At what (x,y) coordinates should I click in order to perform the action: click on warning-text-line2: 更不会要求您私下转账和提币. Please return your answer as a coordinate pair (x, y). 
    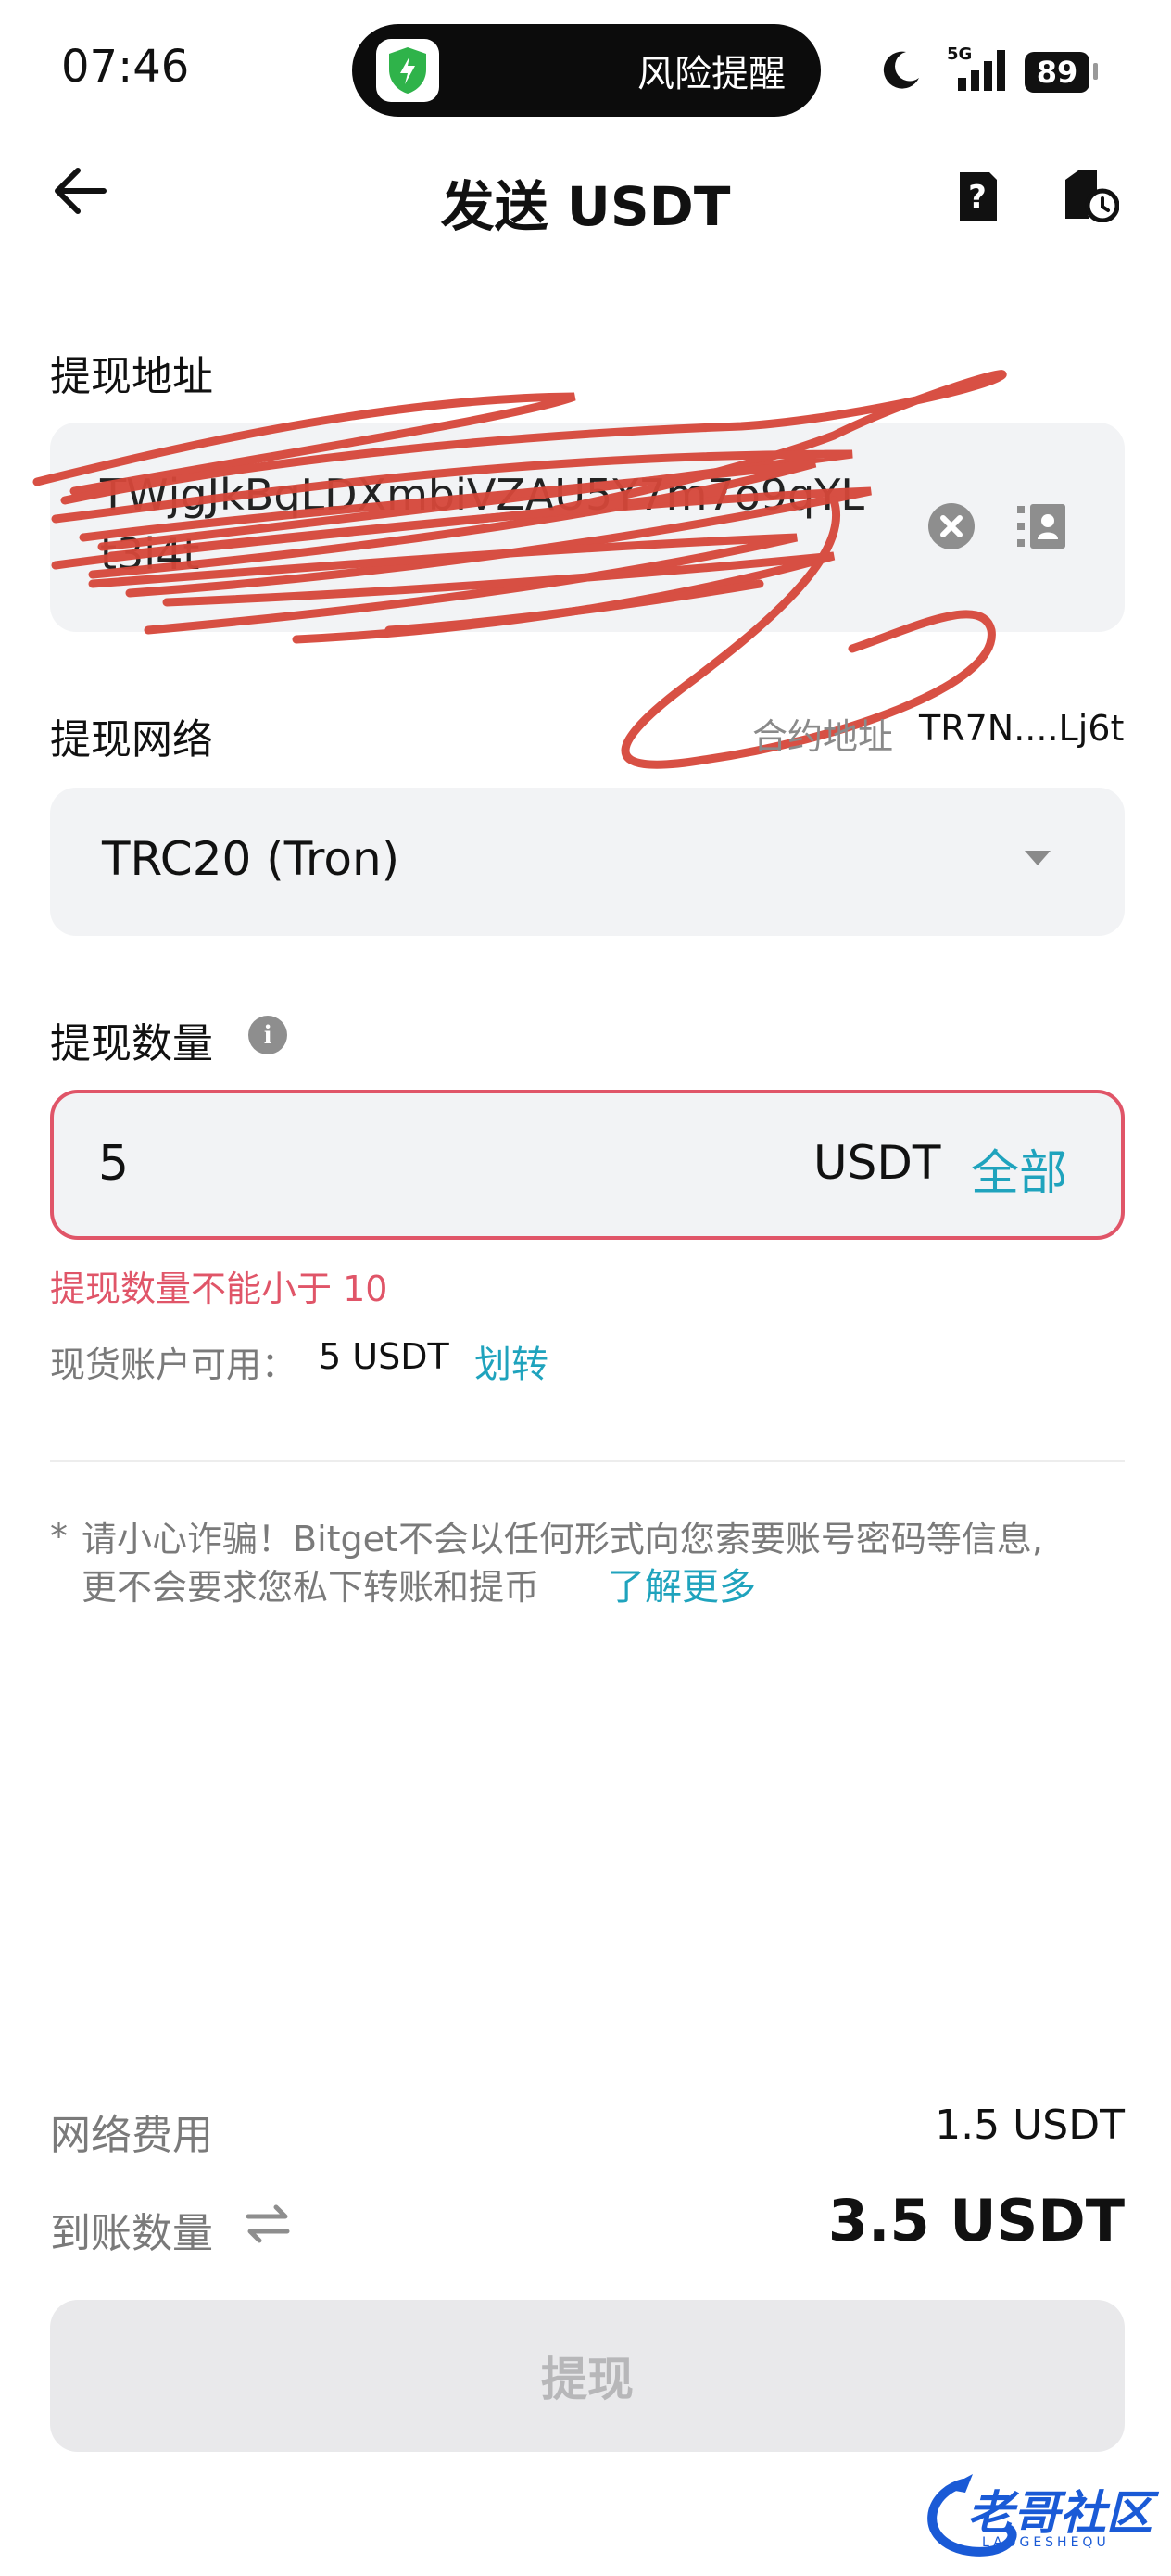
    Looking at the image, I should click on (311, 1587).